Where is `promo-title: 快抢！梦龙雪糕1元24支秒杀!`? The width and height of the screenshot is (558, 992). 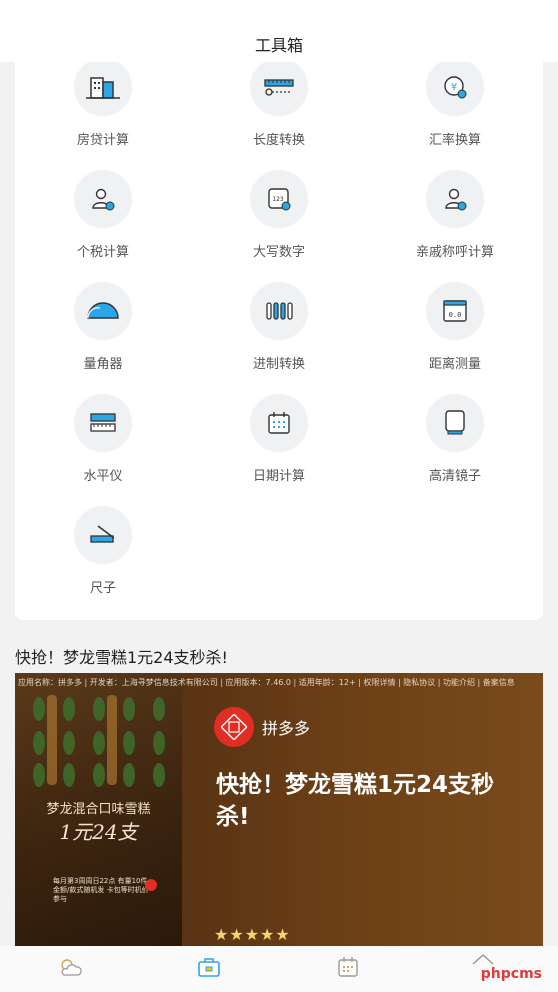 promo-title: 快抢！梦龙雪糕1元24支秒杀! is located at coordinates (121, 657).